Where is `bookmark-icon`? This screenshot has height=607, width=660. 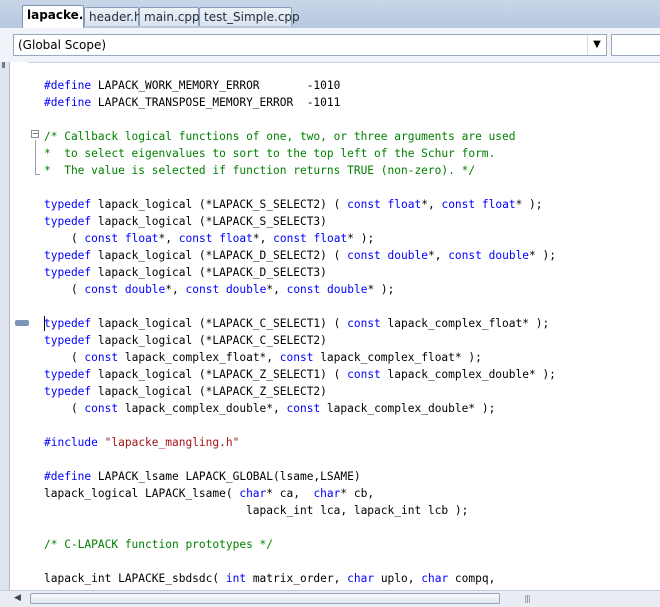
bookmark-icon is located at coordinates (22, 323).